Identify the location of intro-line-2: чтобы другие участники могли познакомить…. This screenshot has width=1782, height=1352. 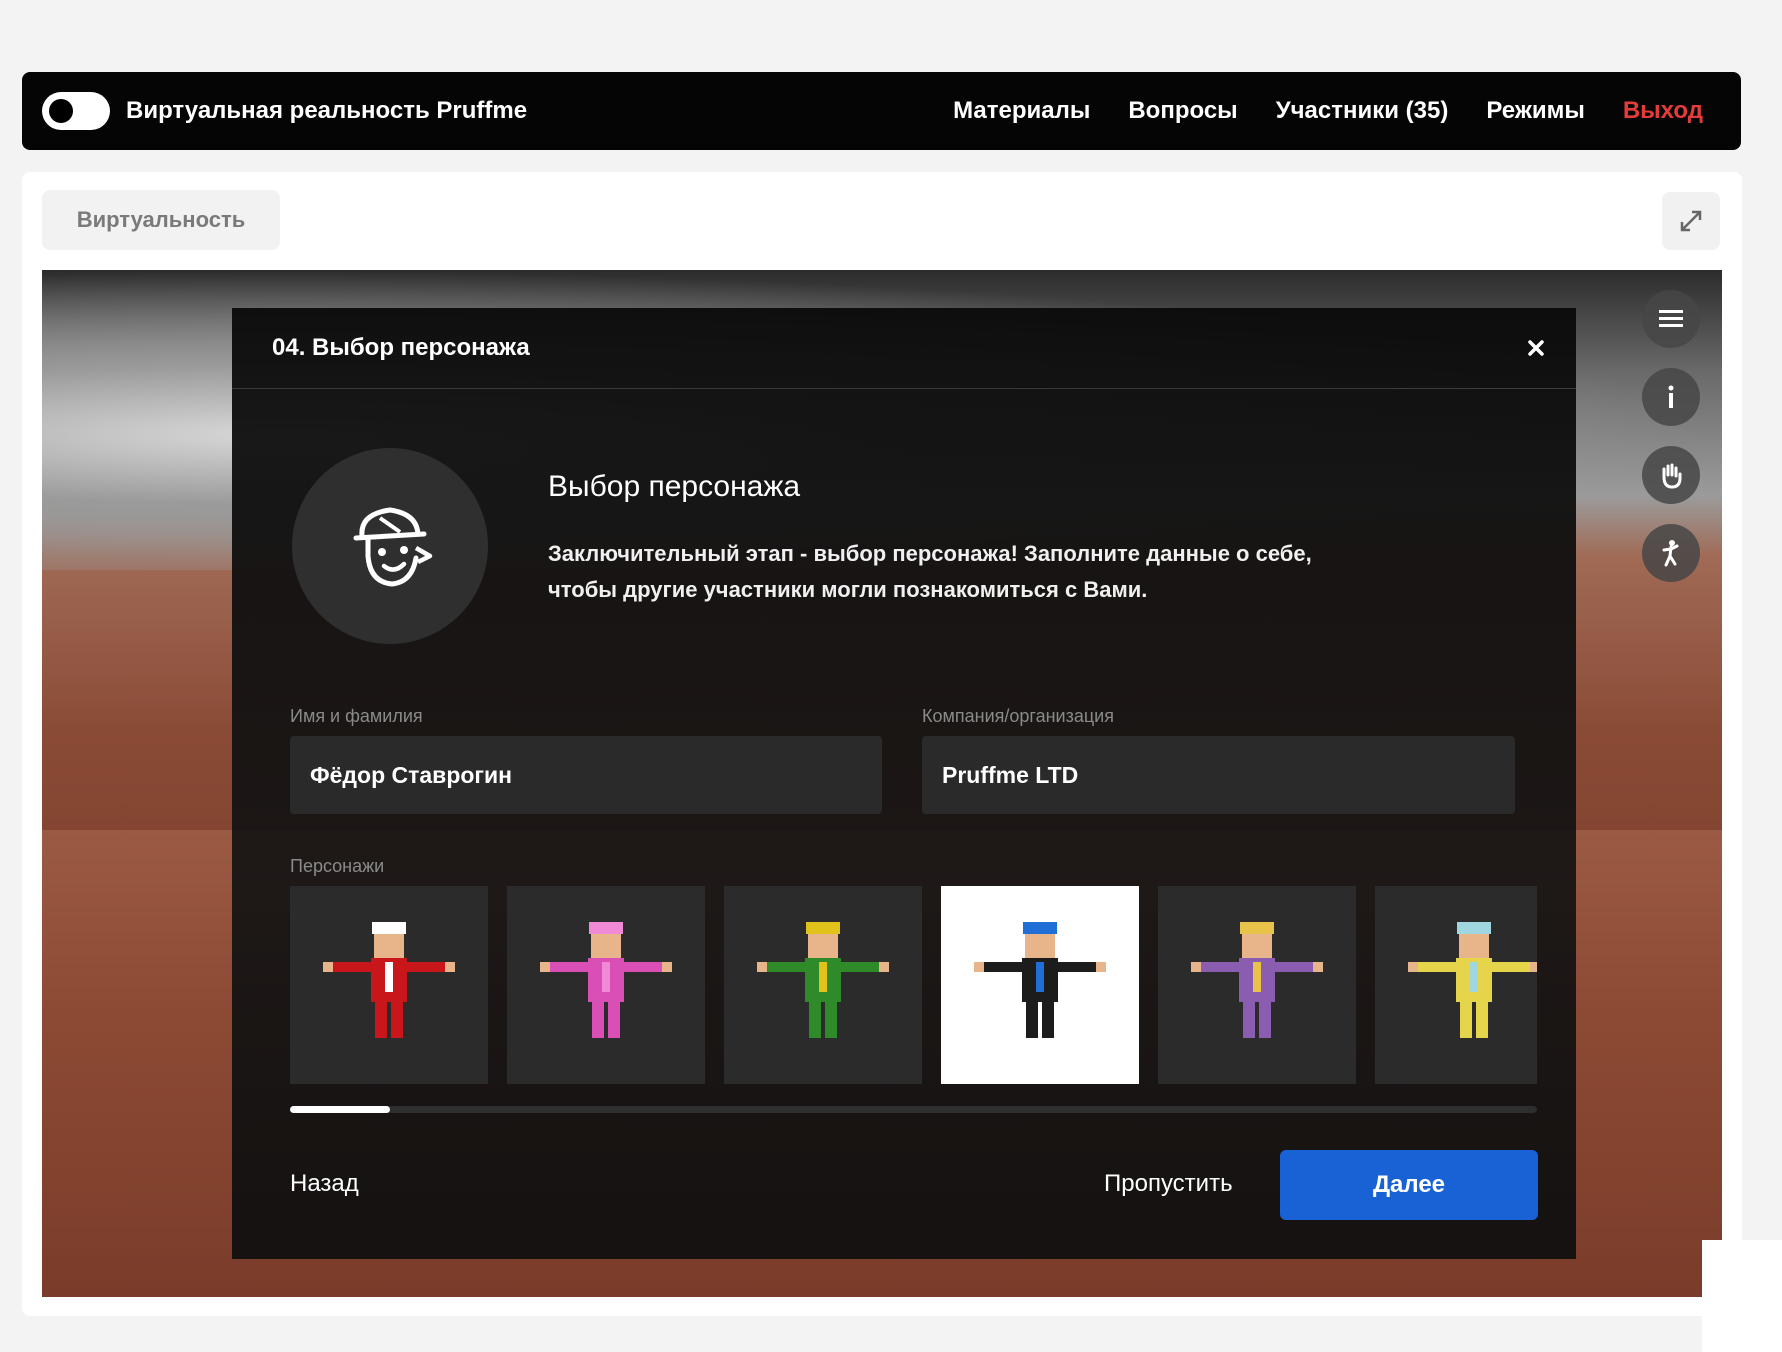
(848, 589).